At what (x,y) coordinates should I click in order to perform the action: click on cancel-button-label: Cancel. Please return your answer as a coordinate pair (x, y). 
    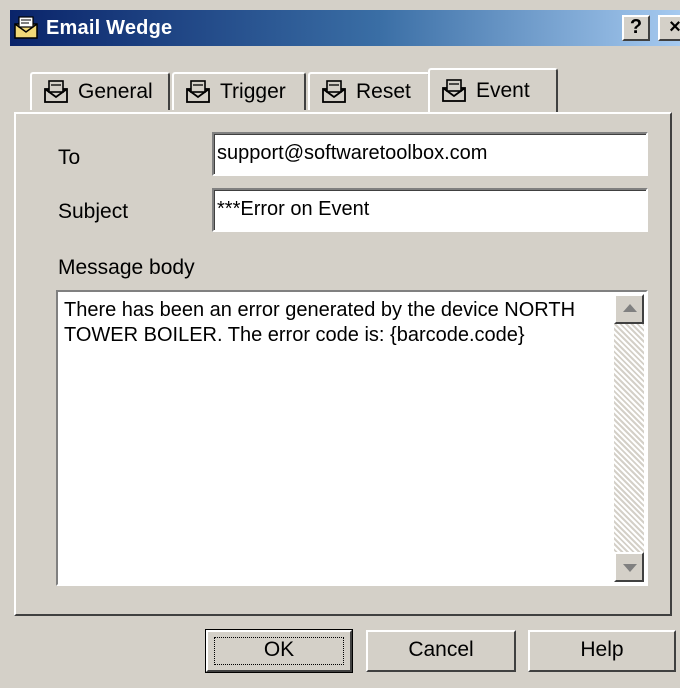
    Looking at the image, I should click on (441, 649).